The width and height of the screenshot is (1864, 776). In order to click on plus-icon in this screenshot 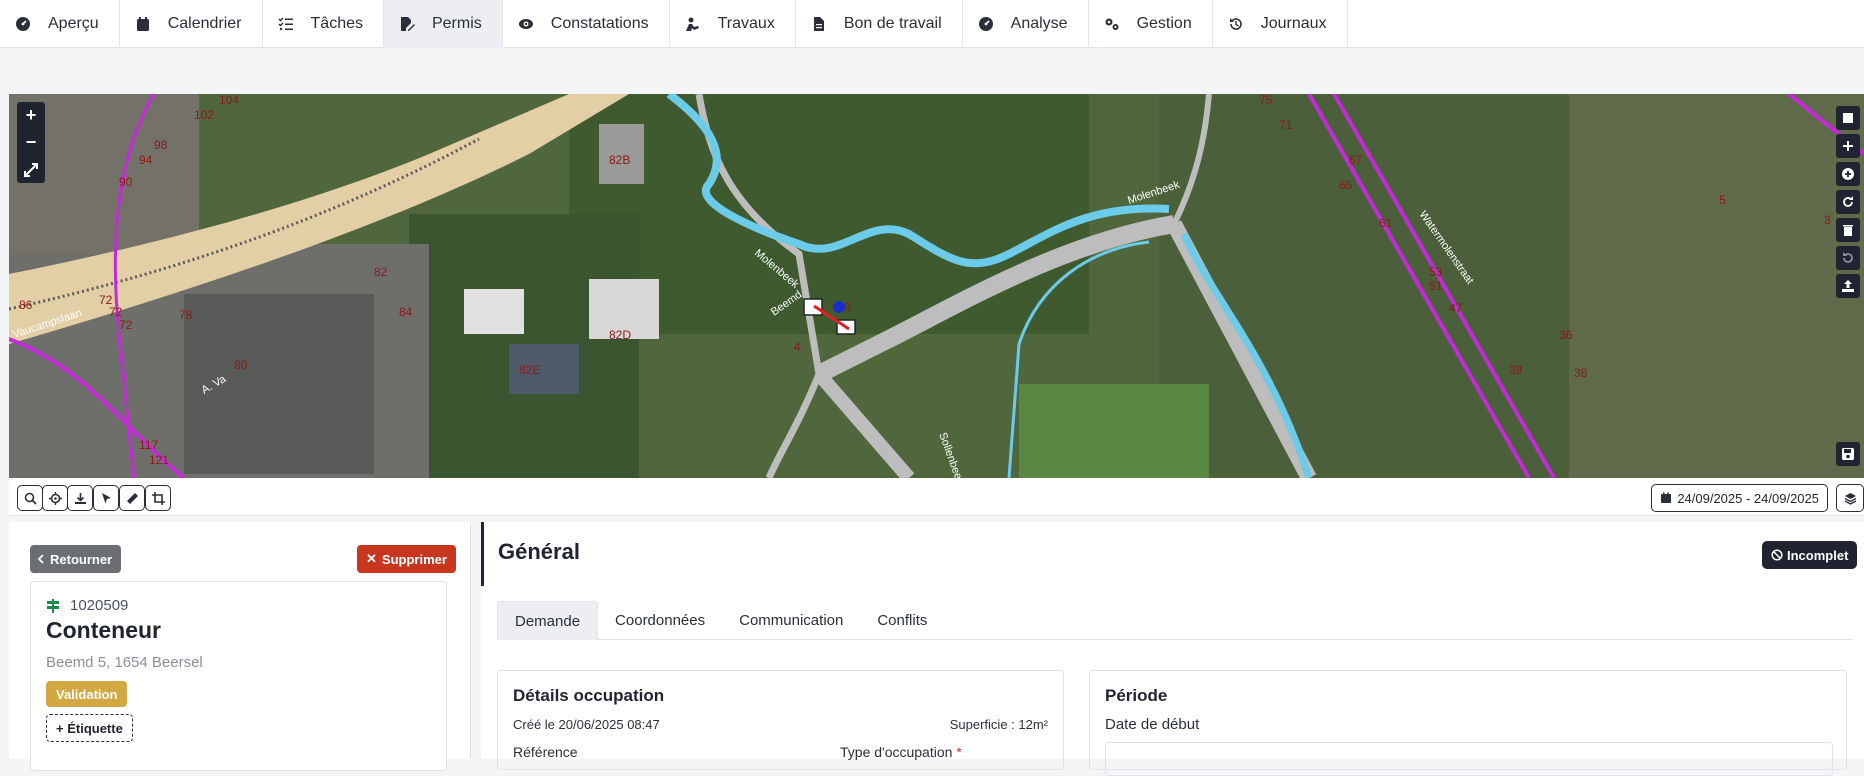, I will do `click(1848, 146)`.